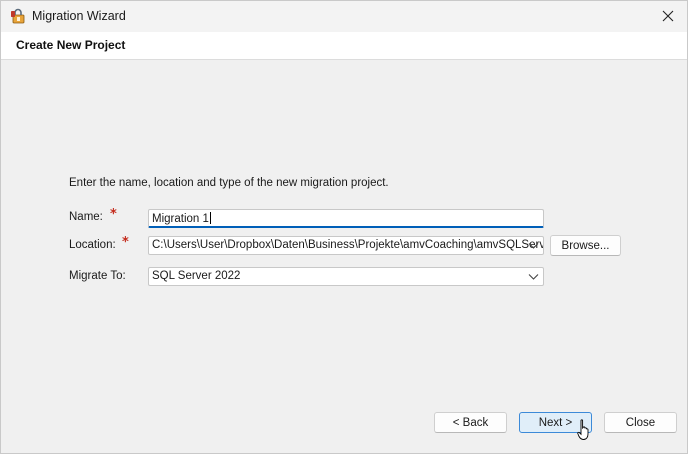  Describe the element at coordinates (210, 218) in the screenshot. I see `text-caret` at that location.